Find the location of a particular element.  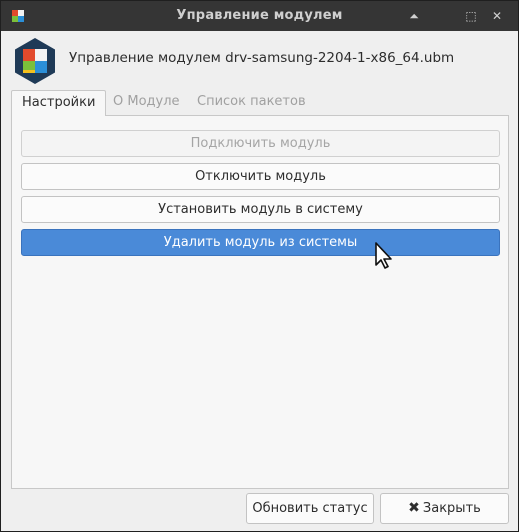

tab-package-list: Список пакетов is located at coordinates (251, 102).